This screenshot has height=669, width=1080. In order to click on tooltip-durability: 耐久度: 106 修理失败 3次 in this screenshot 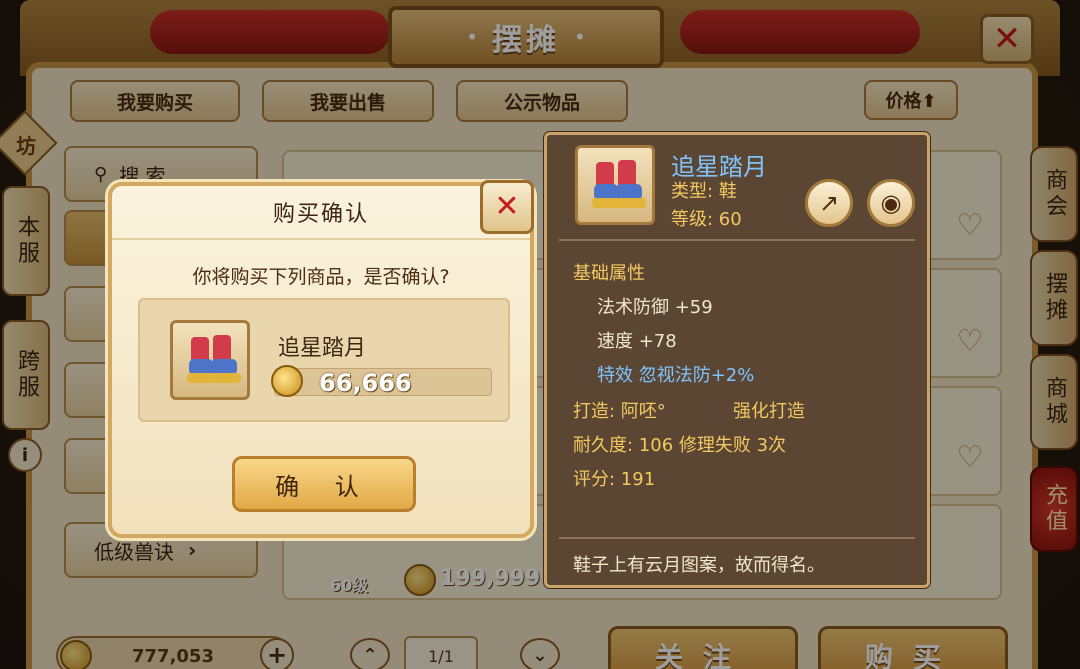, I will do `click(680, 445)`.